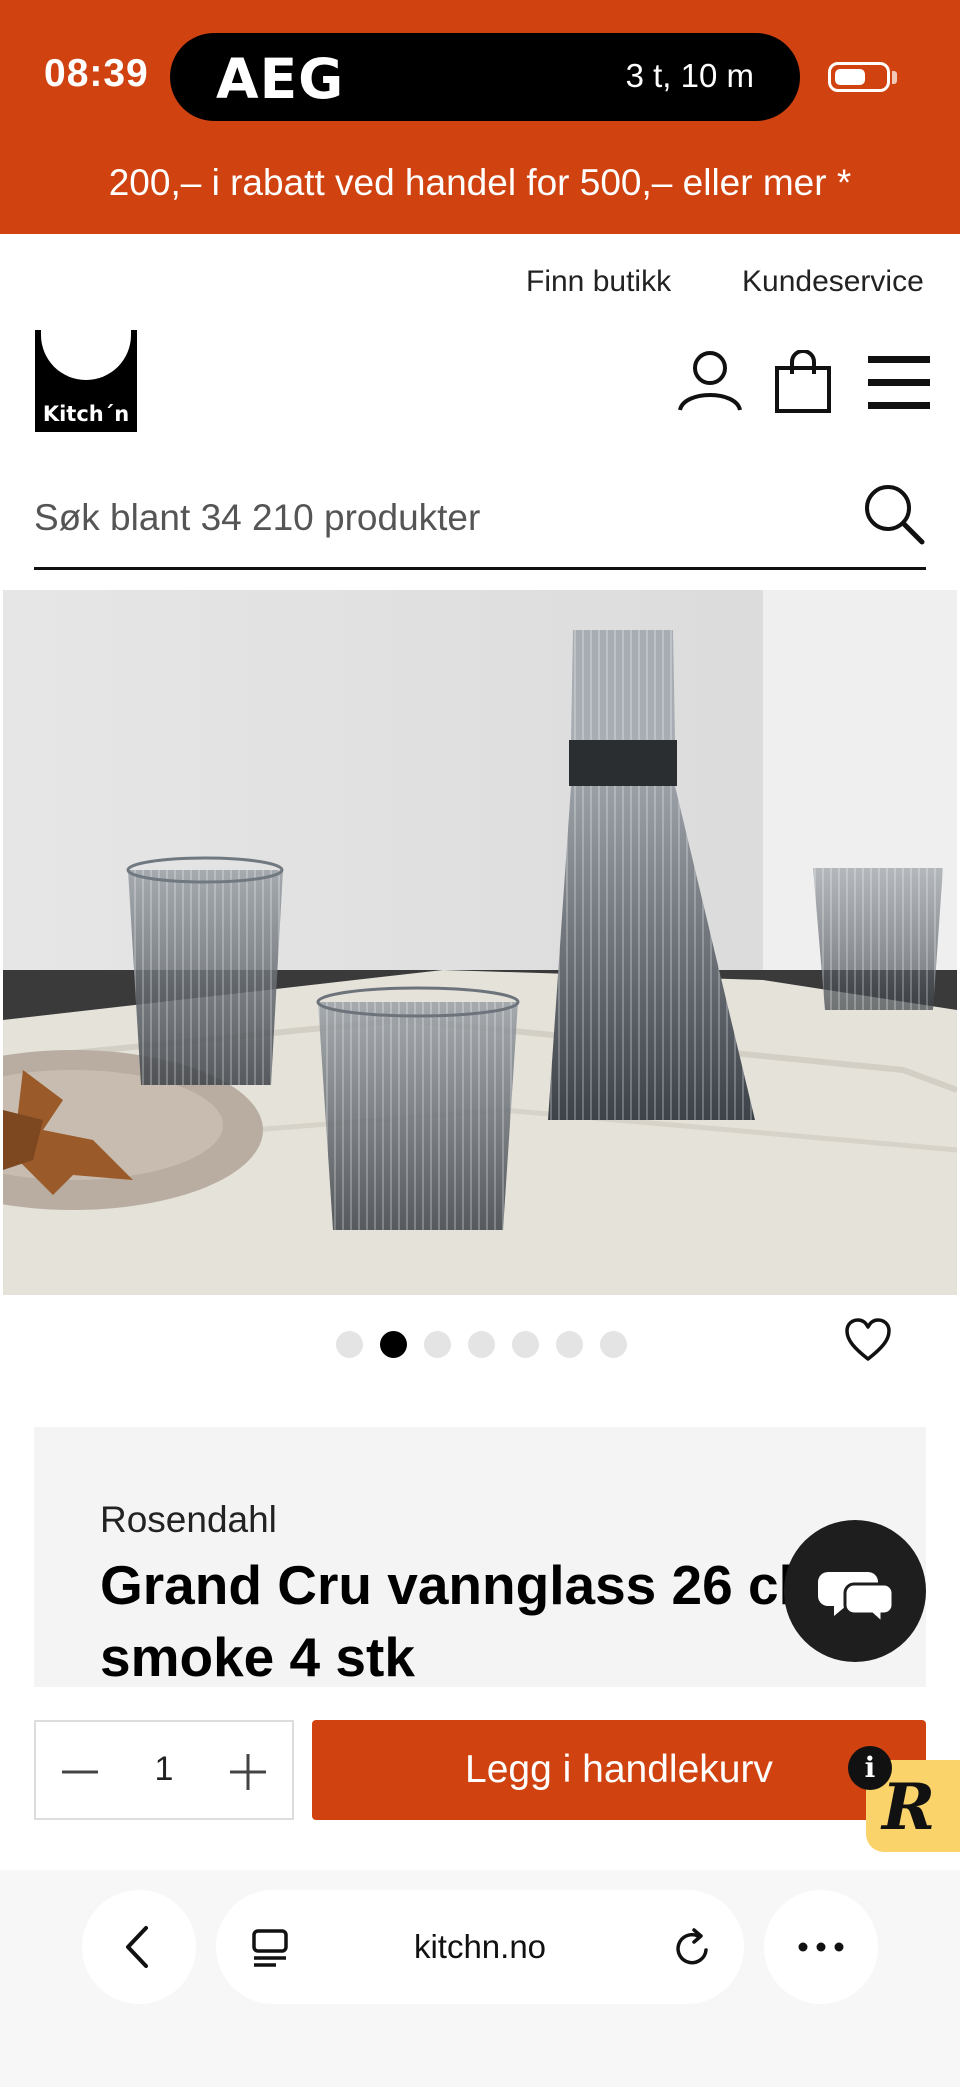  Describe the element at coordinates (188, 1520) in the screenshot. I see `product-brand: Rosendahl` at that location.